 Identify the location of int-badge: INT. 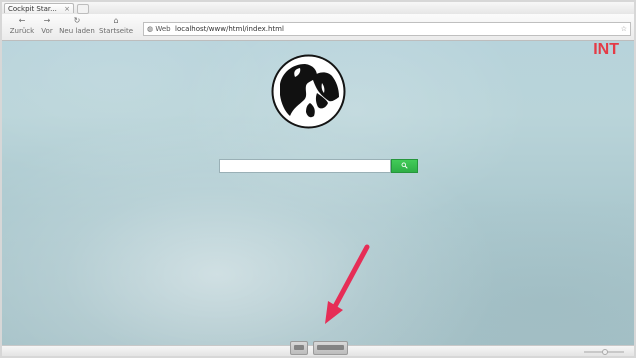
(606, 49).